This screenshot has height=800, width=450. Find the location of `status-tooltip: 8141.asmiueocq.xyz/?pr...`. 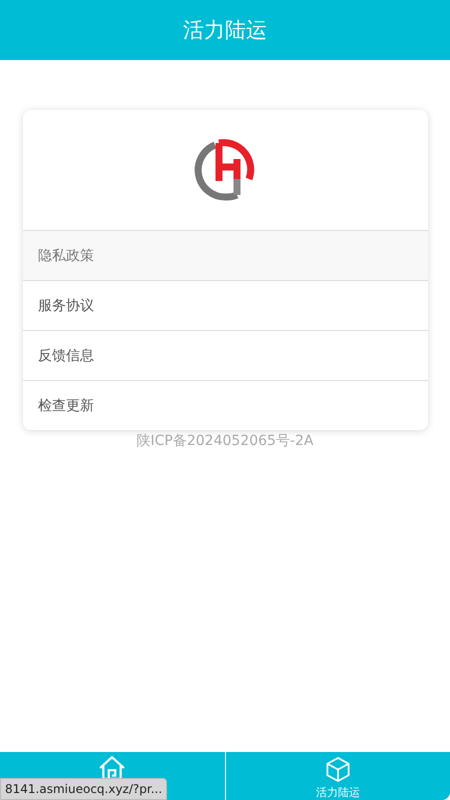

status-tooltip: 8141.asmiueocq.xyz/?pr... is located at coordinates (84, 789).